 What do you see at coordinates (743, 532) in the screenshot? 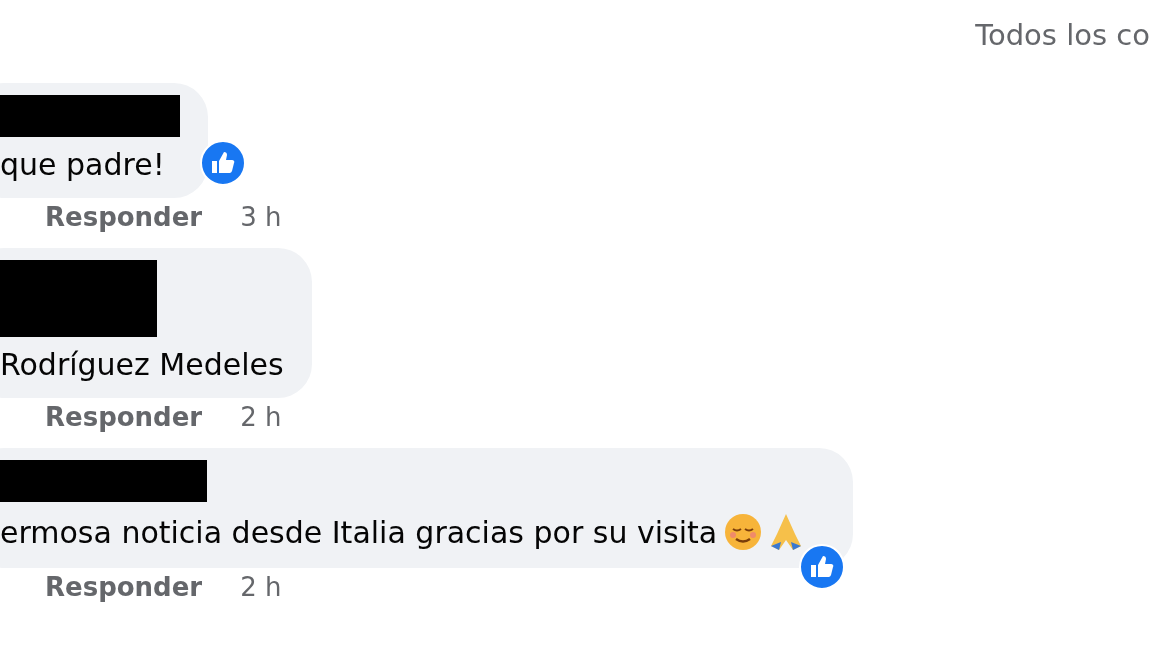
I see `smiling-face-icon` at bounding box center [743, 532].